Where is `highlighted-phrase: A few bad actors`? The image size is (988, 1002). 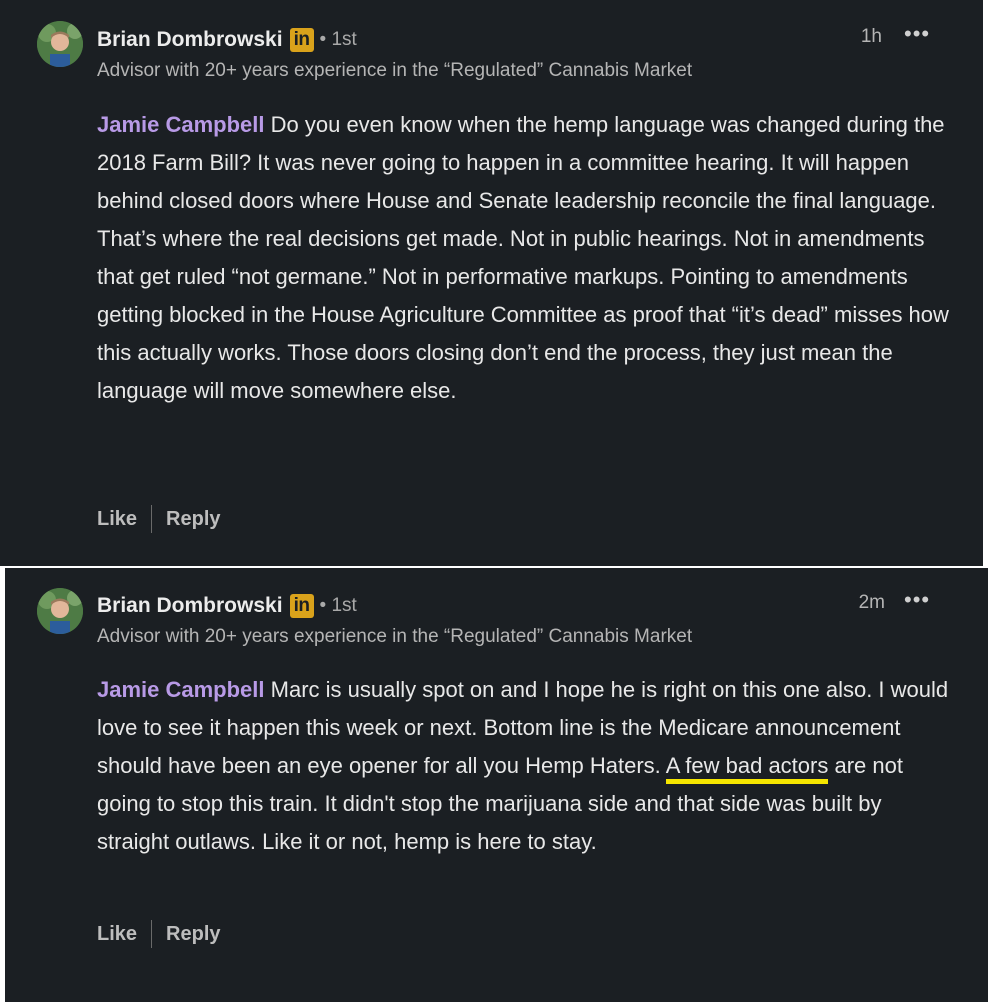 highlighted-phrase: A few bad actors is located at coordinates (747, 768).